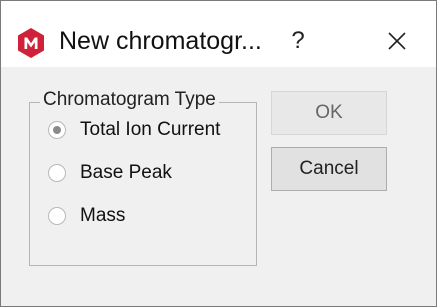  What do you see at coordinates (126, 172) in the screenshot?
I see `radio-label: Base Peak` at bounding box center [126, 172].